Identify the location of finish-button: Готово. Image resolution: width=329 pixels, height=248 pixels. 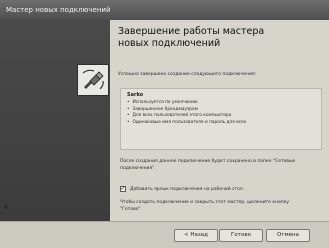
(241, 235).